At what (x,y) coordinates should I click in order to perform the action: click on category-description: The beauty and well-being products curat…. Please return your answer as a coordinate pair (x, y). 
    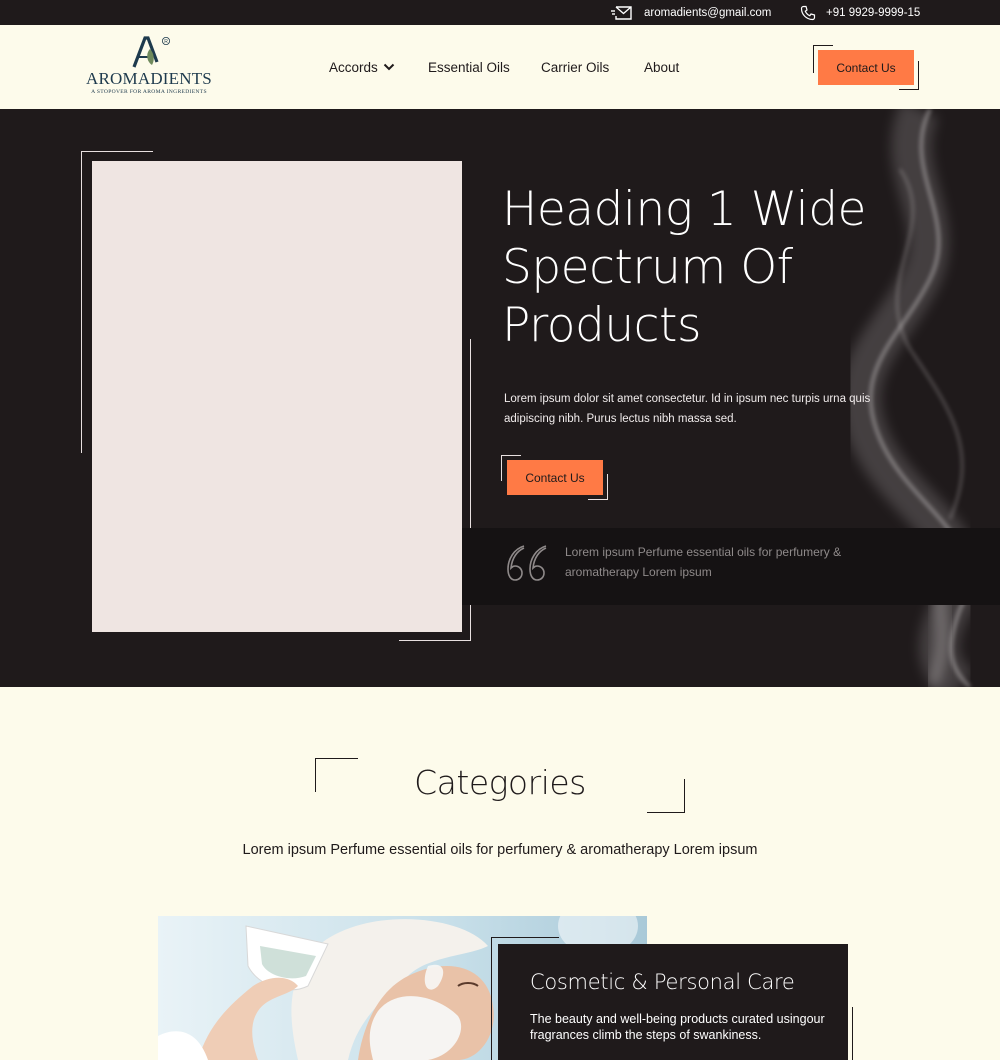
    Looking at the image, I should click on (677, 1027).